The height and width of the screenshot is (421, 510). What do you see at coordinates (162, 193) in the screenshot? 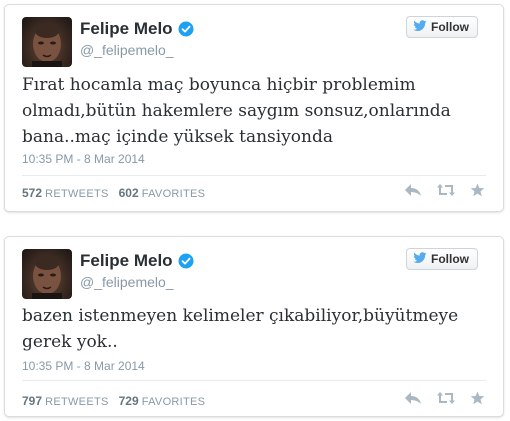
I see `favorite-count: 602 FAVORITES` at bounding box center [162, 193].